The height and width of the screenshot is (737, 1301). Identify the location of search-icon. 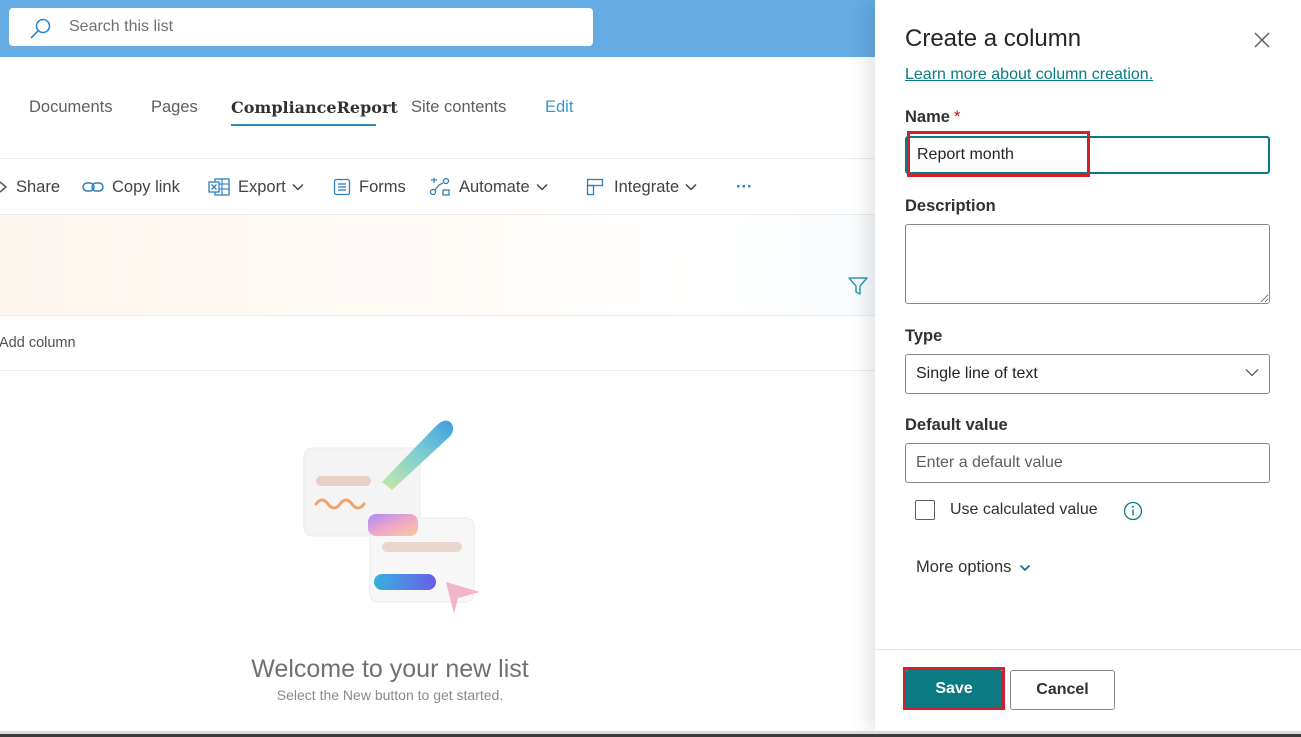
(40, 28).